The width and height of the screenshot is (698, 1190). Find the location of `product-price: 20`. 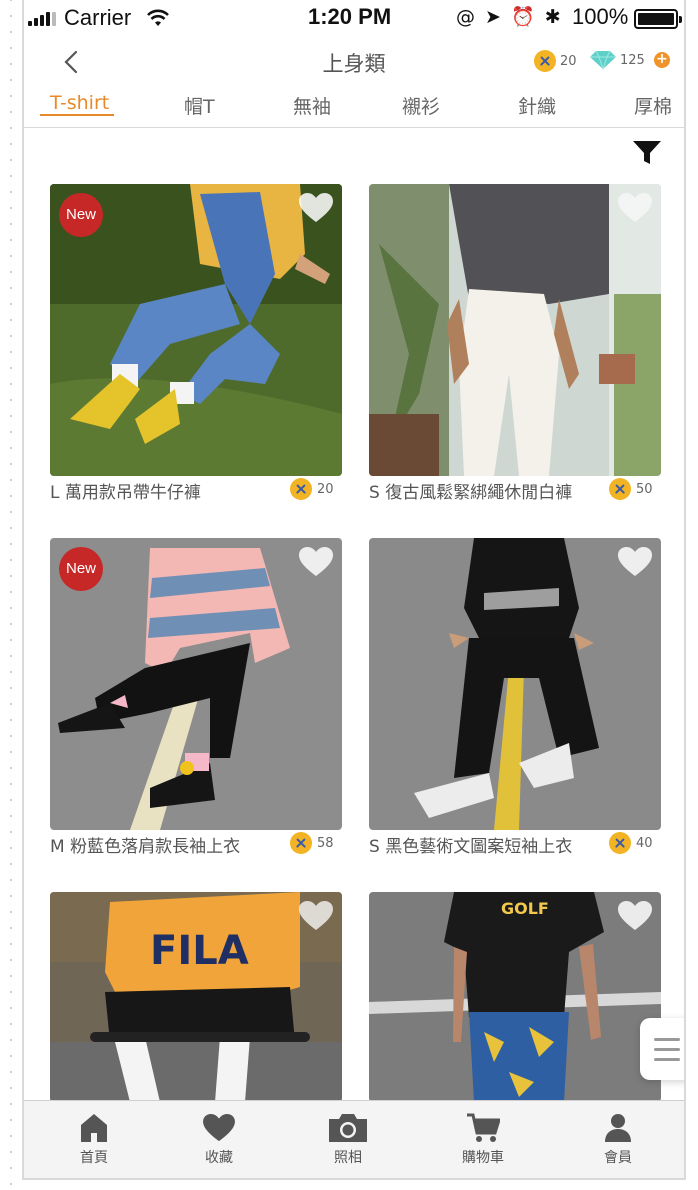

product-price: 20 is located at coordinates (312, 489).